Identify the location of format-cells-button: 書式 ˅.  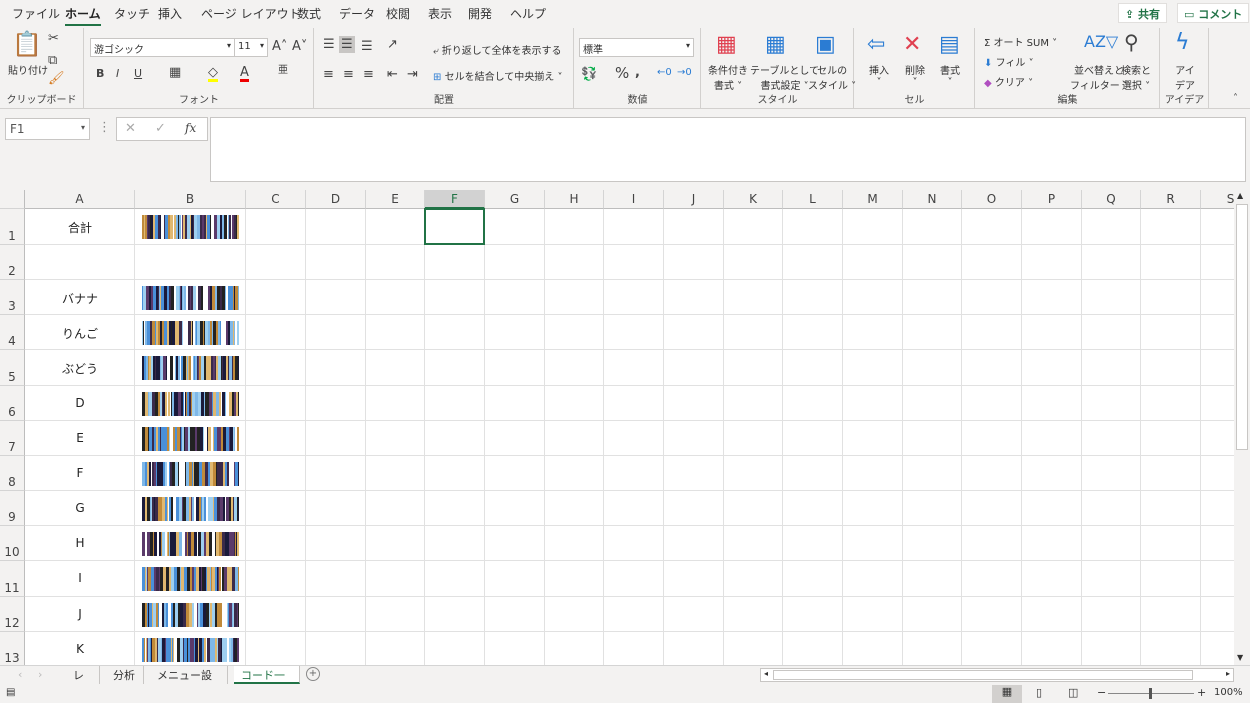
(950, 75).